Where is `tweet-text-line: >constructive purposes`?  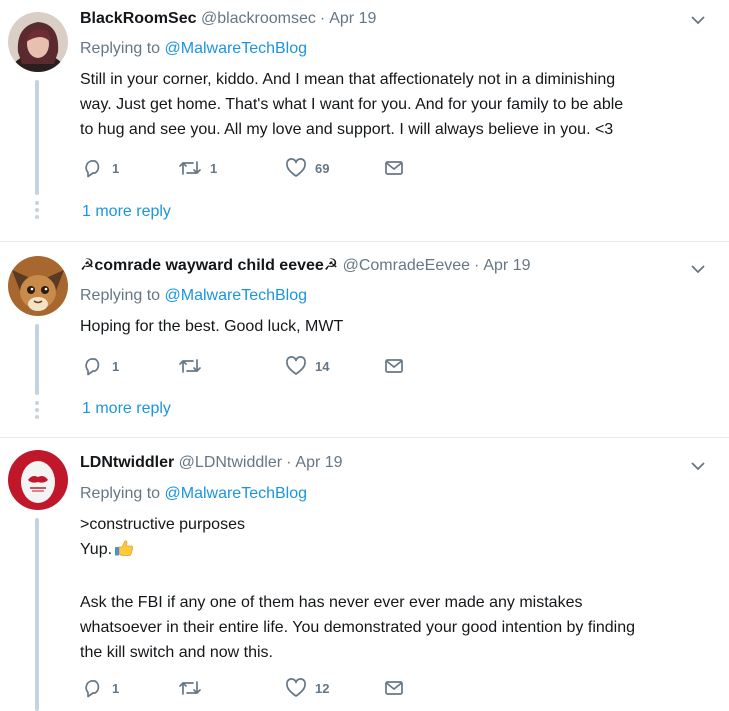
tweet-text-line: >constructive purposes is located at coordinates (162, 524).